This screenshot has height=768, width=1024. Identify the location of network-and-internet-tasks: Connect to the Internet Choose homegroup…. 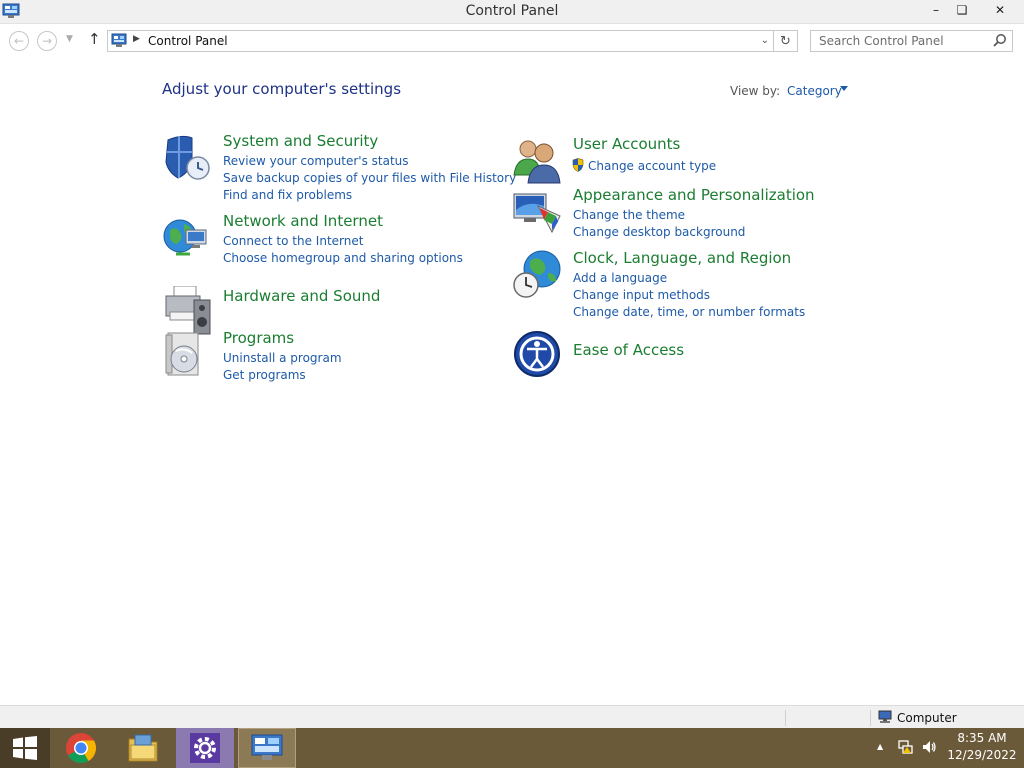
(343, 250).